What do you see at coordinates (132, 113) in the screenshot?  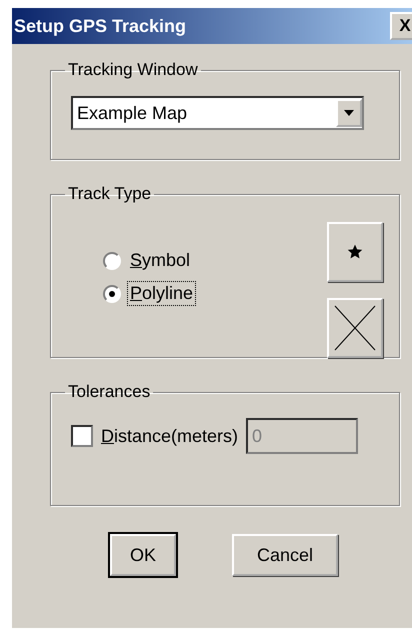 I see `dropdown-value: Example Map` at bounding box center [132, 113].